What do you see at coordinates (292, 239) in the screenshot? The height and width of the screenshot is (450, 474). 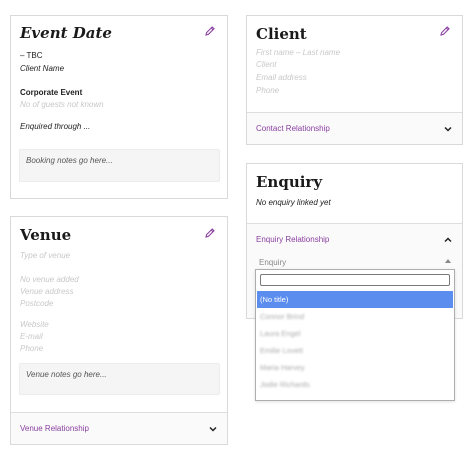 I see `enquiry-relationship-label: Enquiry Relationship` at bounding box center [292, 239].